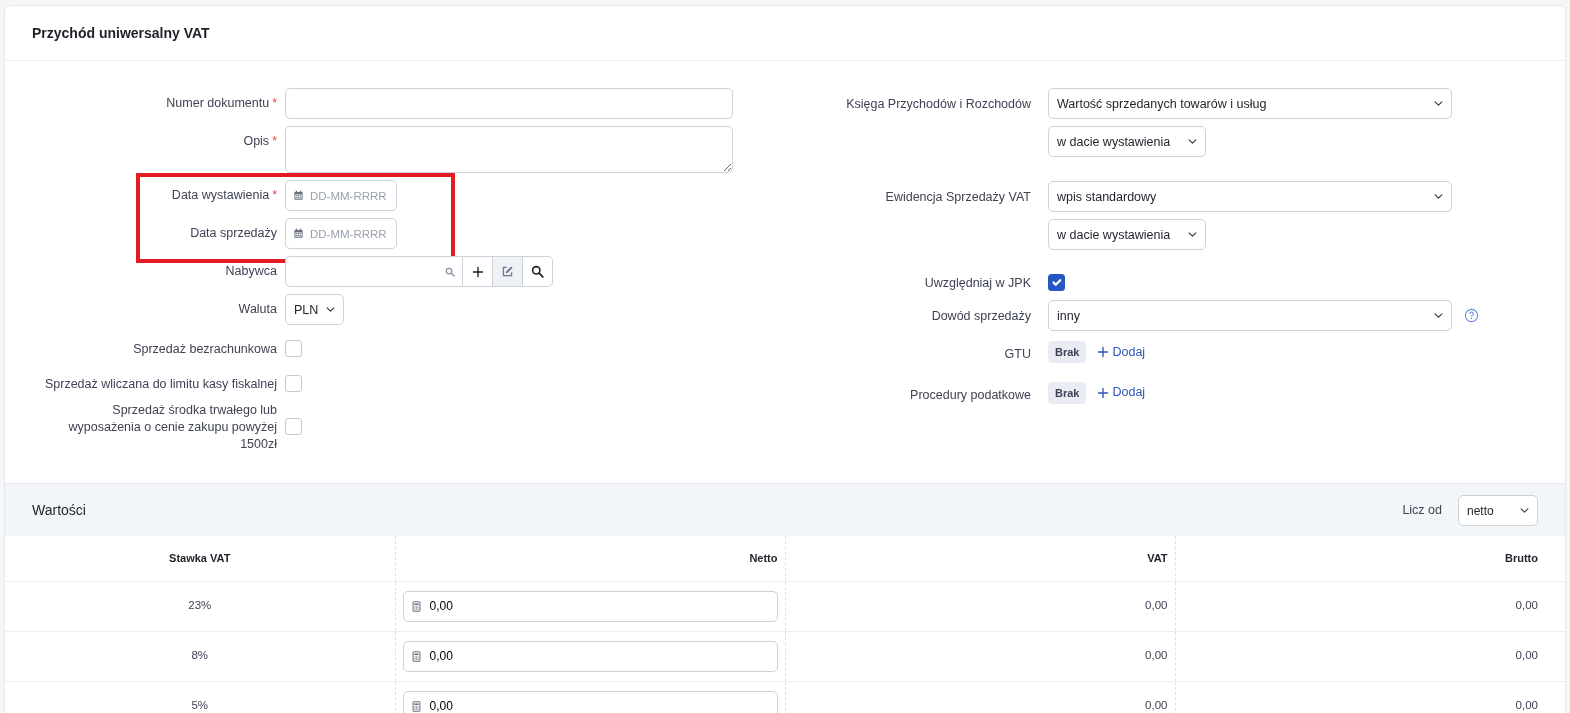  Describe the element at coordinates (121, 33) in the screenshot. I see `card-title: Przychód uniwersalny VAT` at that location.